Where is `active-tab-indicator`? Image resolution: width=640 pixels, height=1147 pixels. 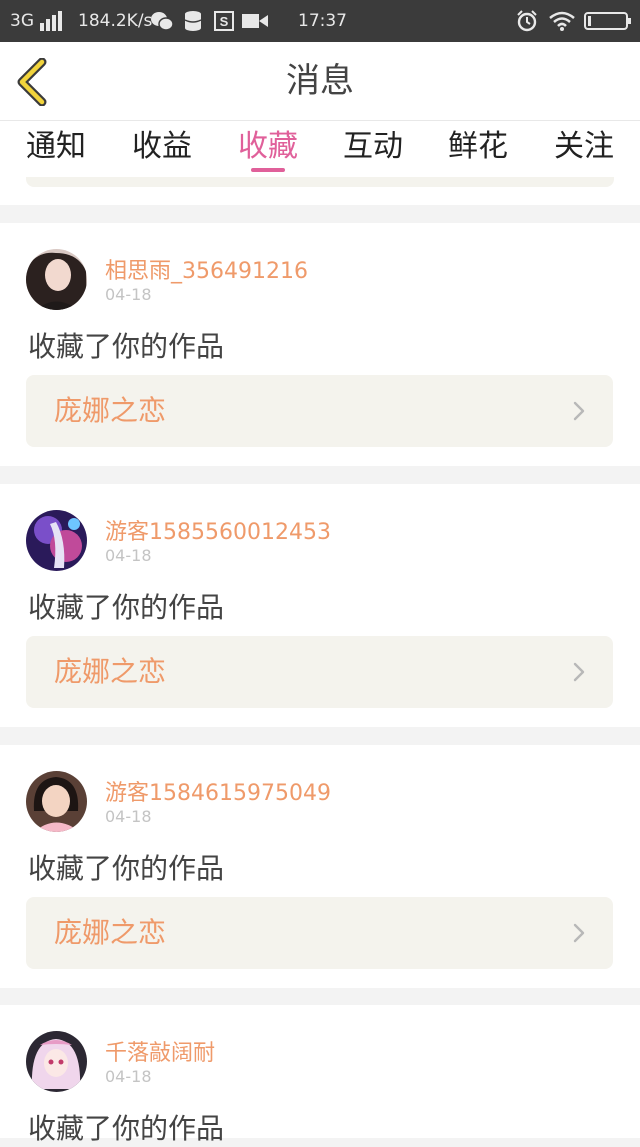
active-tab-indicator is located at coordinates (268, 170).